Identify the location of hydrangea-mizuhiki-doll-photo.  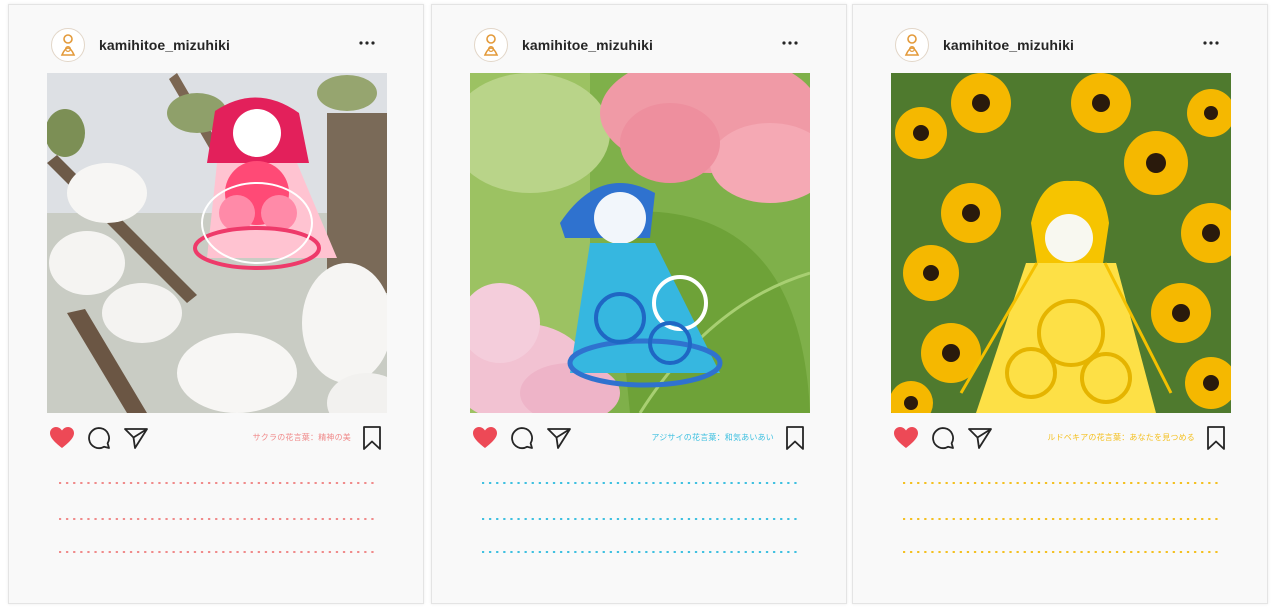
(640, 243).